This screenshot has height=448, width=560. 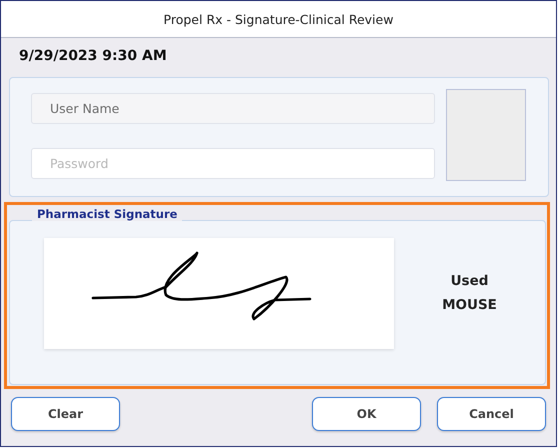 What do you see at coordinates (491, 414) in the screenshot?
I see `action-button: Cancel` at bounding box center [491, 414].